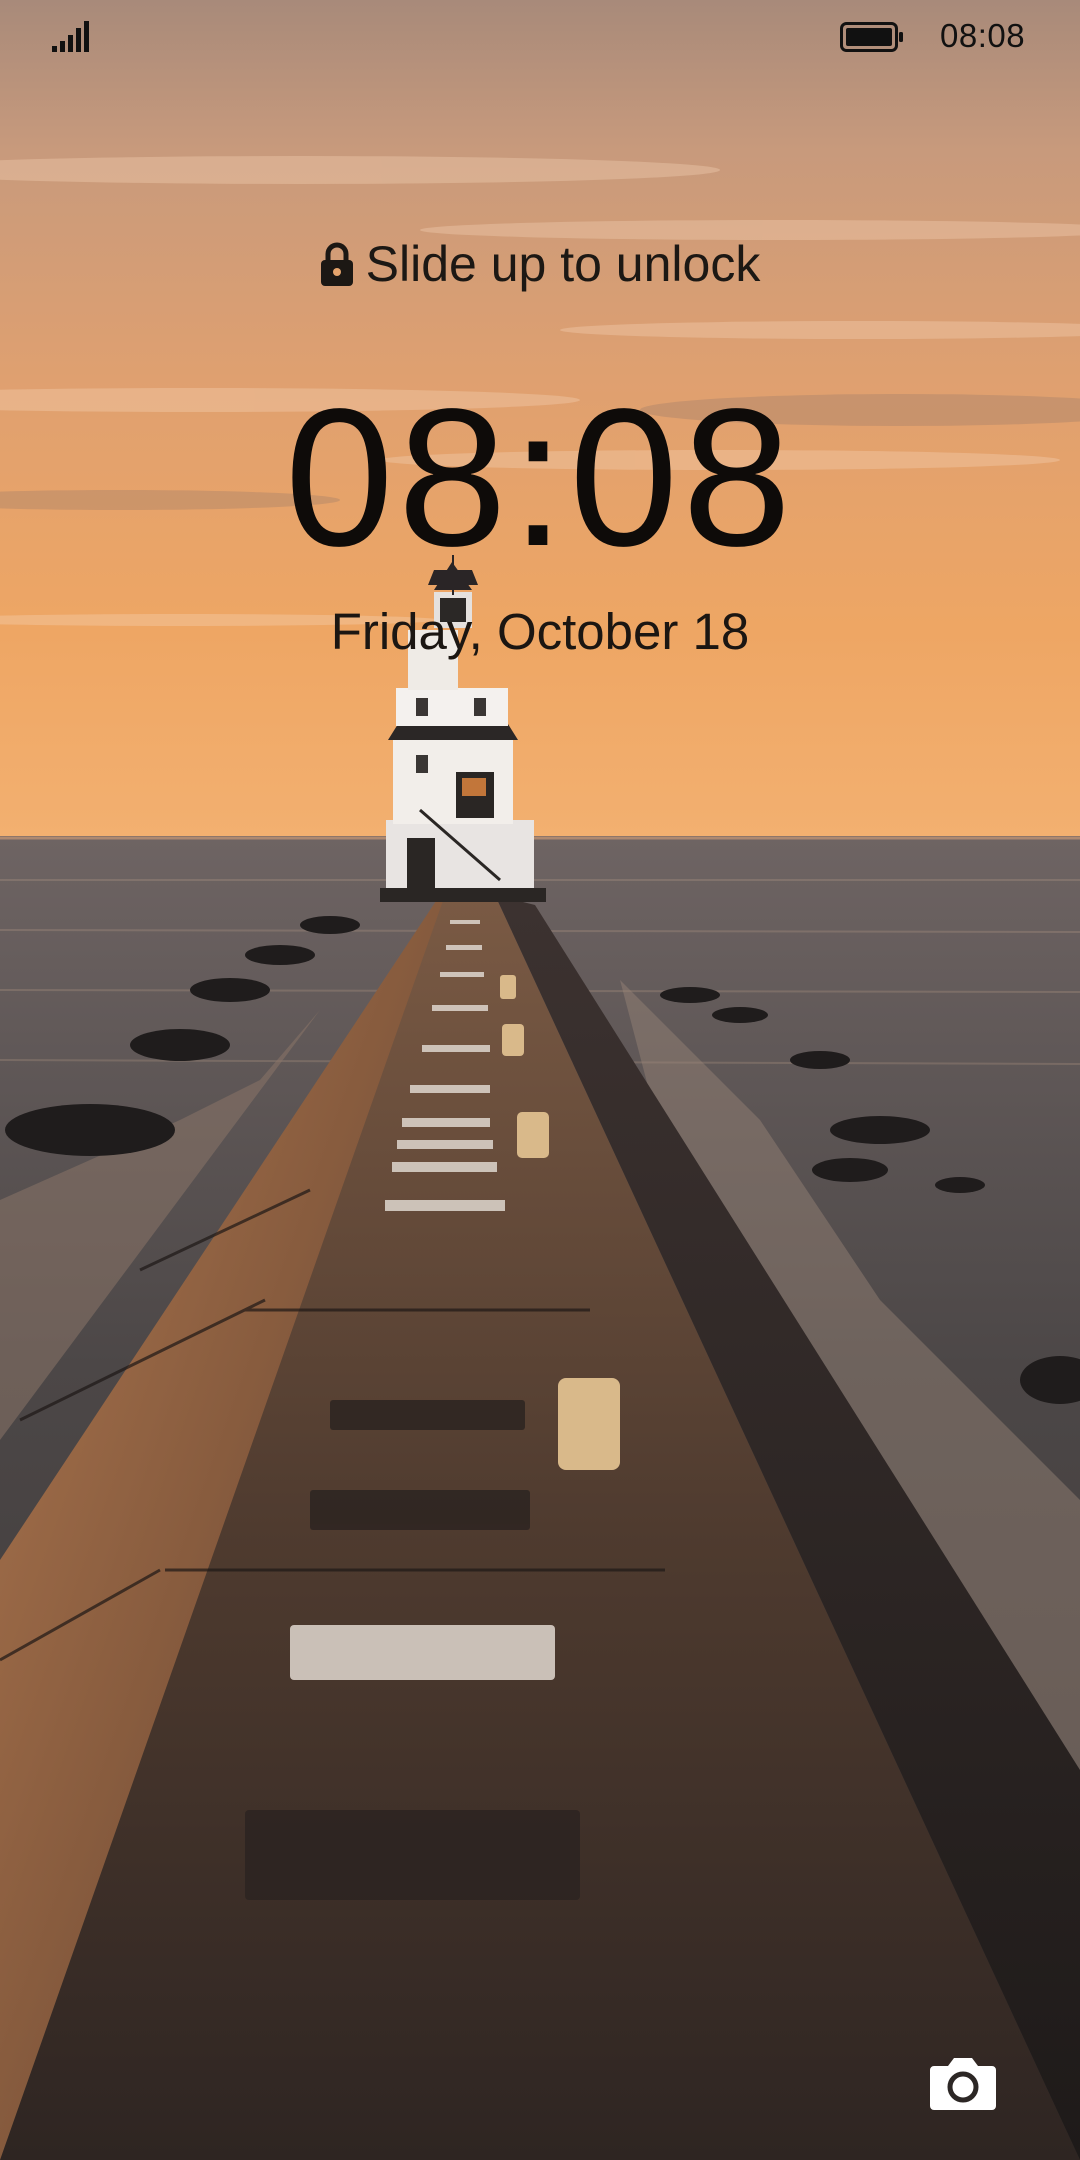  What do you see at coordinates (983, 35) in the screenshot?
I see `status-time: 08:08` at bounding box center [983, 35].